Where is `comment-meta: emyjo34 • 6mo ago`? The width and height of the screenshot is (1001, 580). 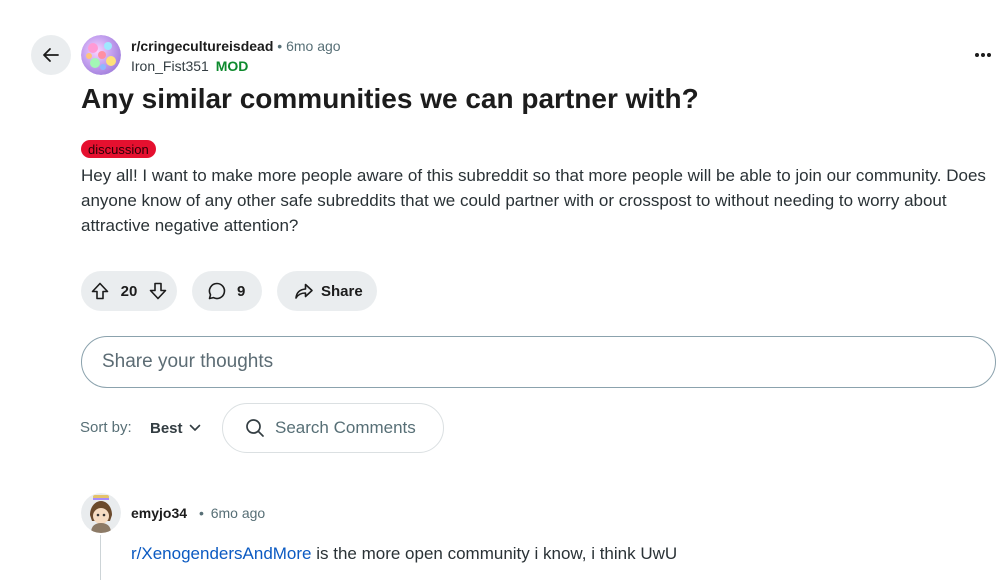 comment-meta: emyjo34 • 6mo ago is located at coordinates (198, 513).